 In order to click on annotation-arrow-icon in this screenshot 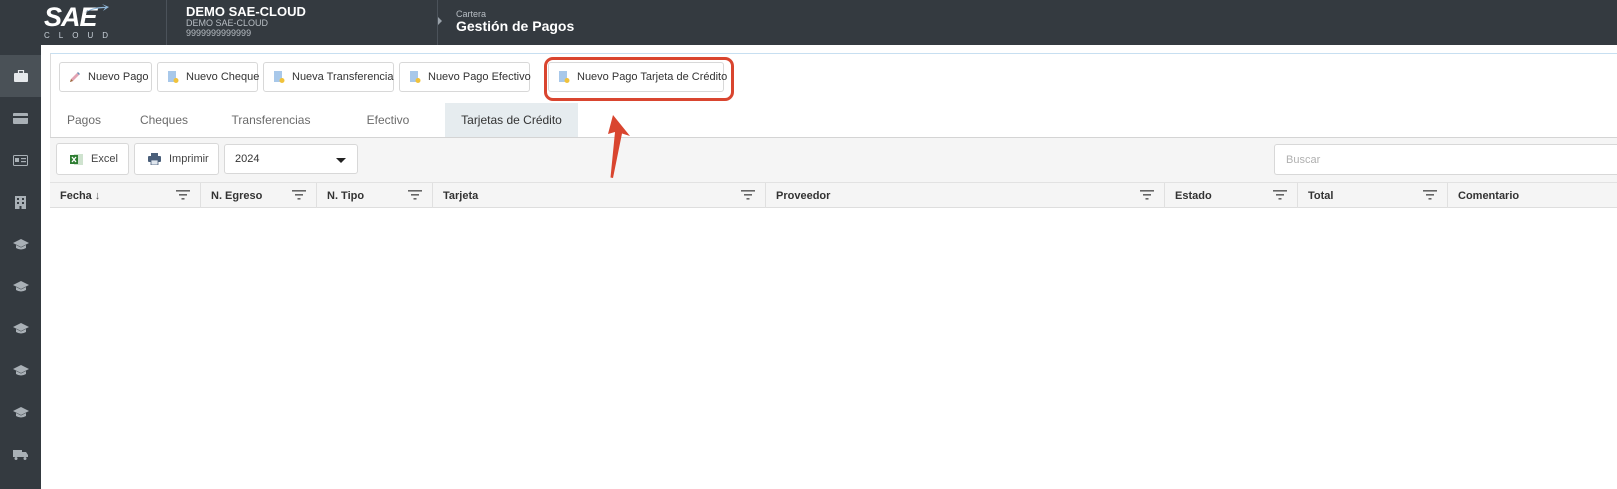, I will do `click(619, 146)`.